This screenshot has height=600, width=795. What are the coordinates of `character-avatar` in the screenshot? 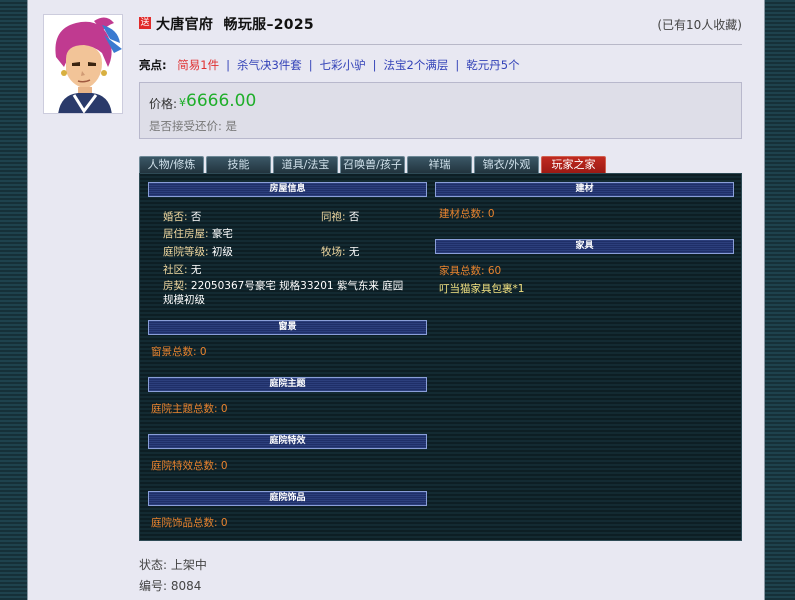 It's located at (83, 64).